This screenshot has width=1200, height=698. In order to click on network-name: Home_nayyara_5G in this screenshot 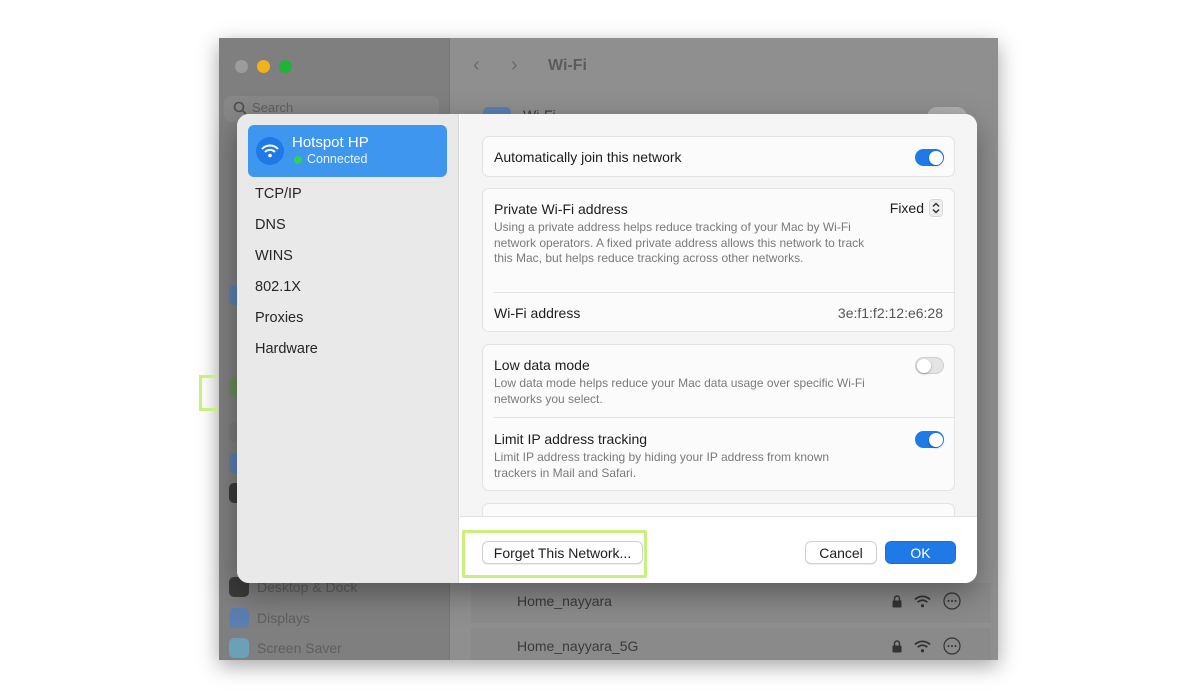, I will do `click(578, 646)`.